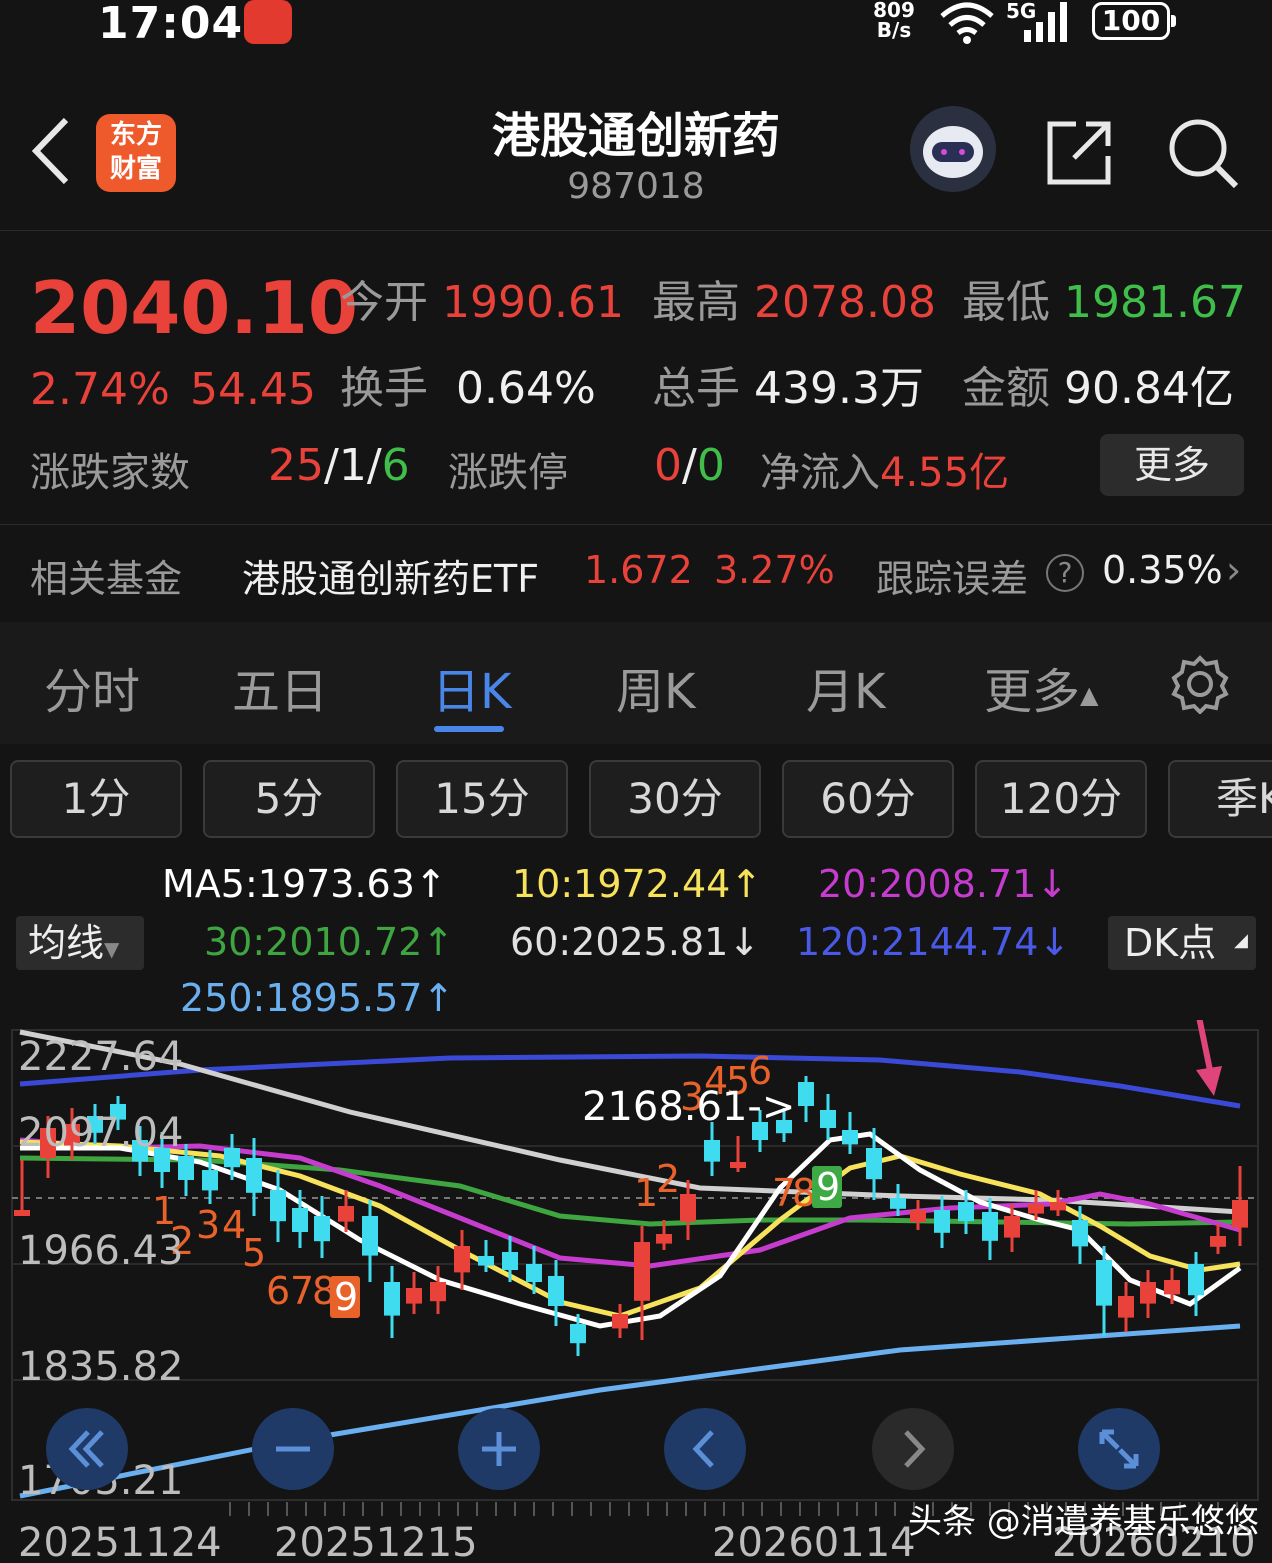 Image resolution: width=1272 pixels, height=1563 pixels. I want to click on chart-tabs: 分时 五日 日K 周K 月K 更多▲, so click(636, 683).